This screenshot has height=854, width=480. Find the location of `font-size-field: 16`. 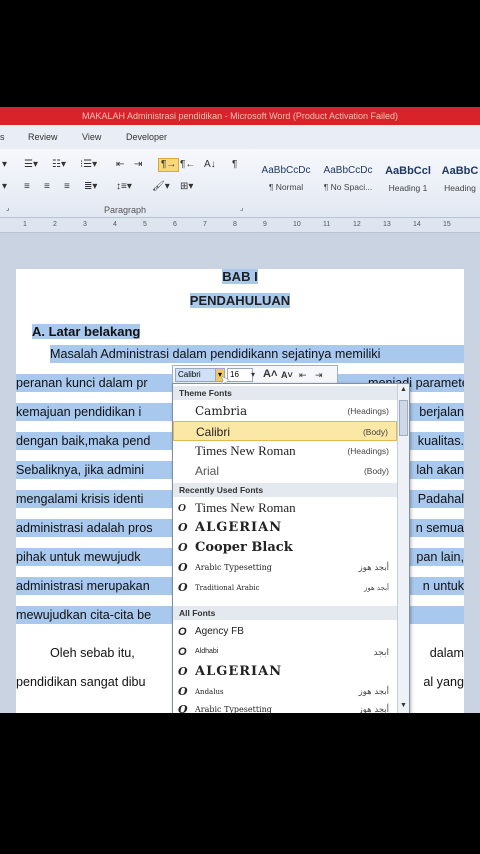

font-size-field: 16 is located at coordinates (240, 375).